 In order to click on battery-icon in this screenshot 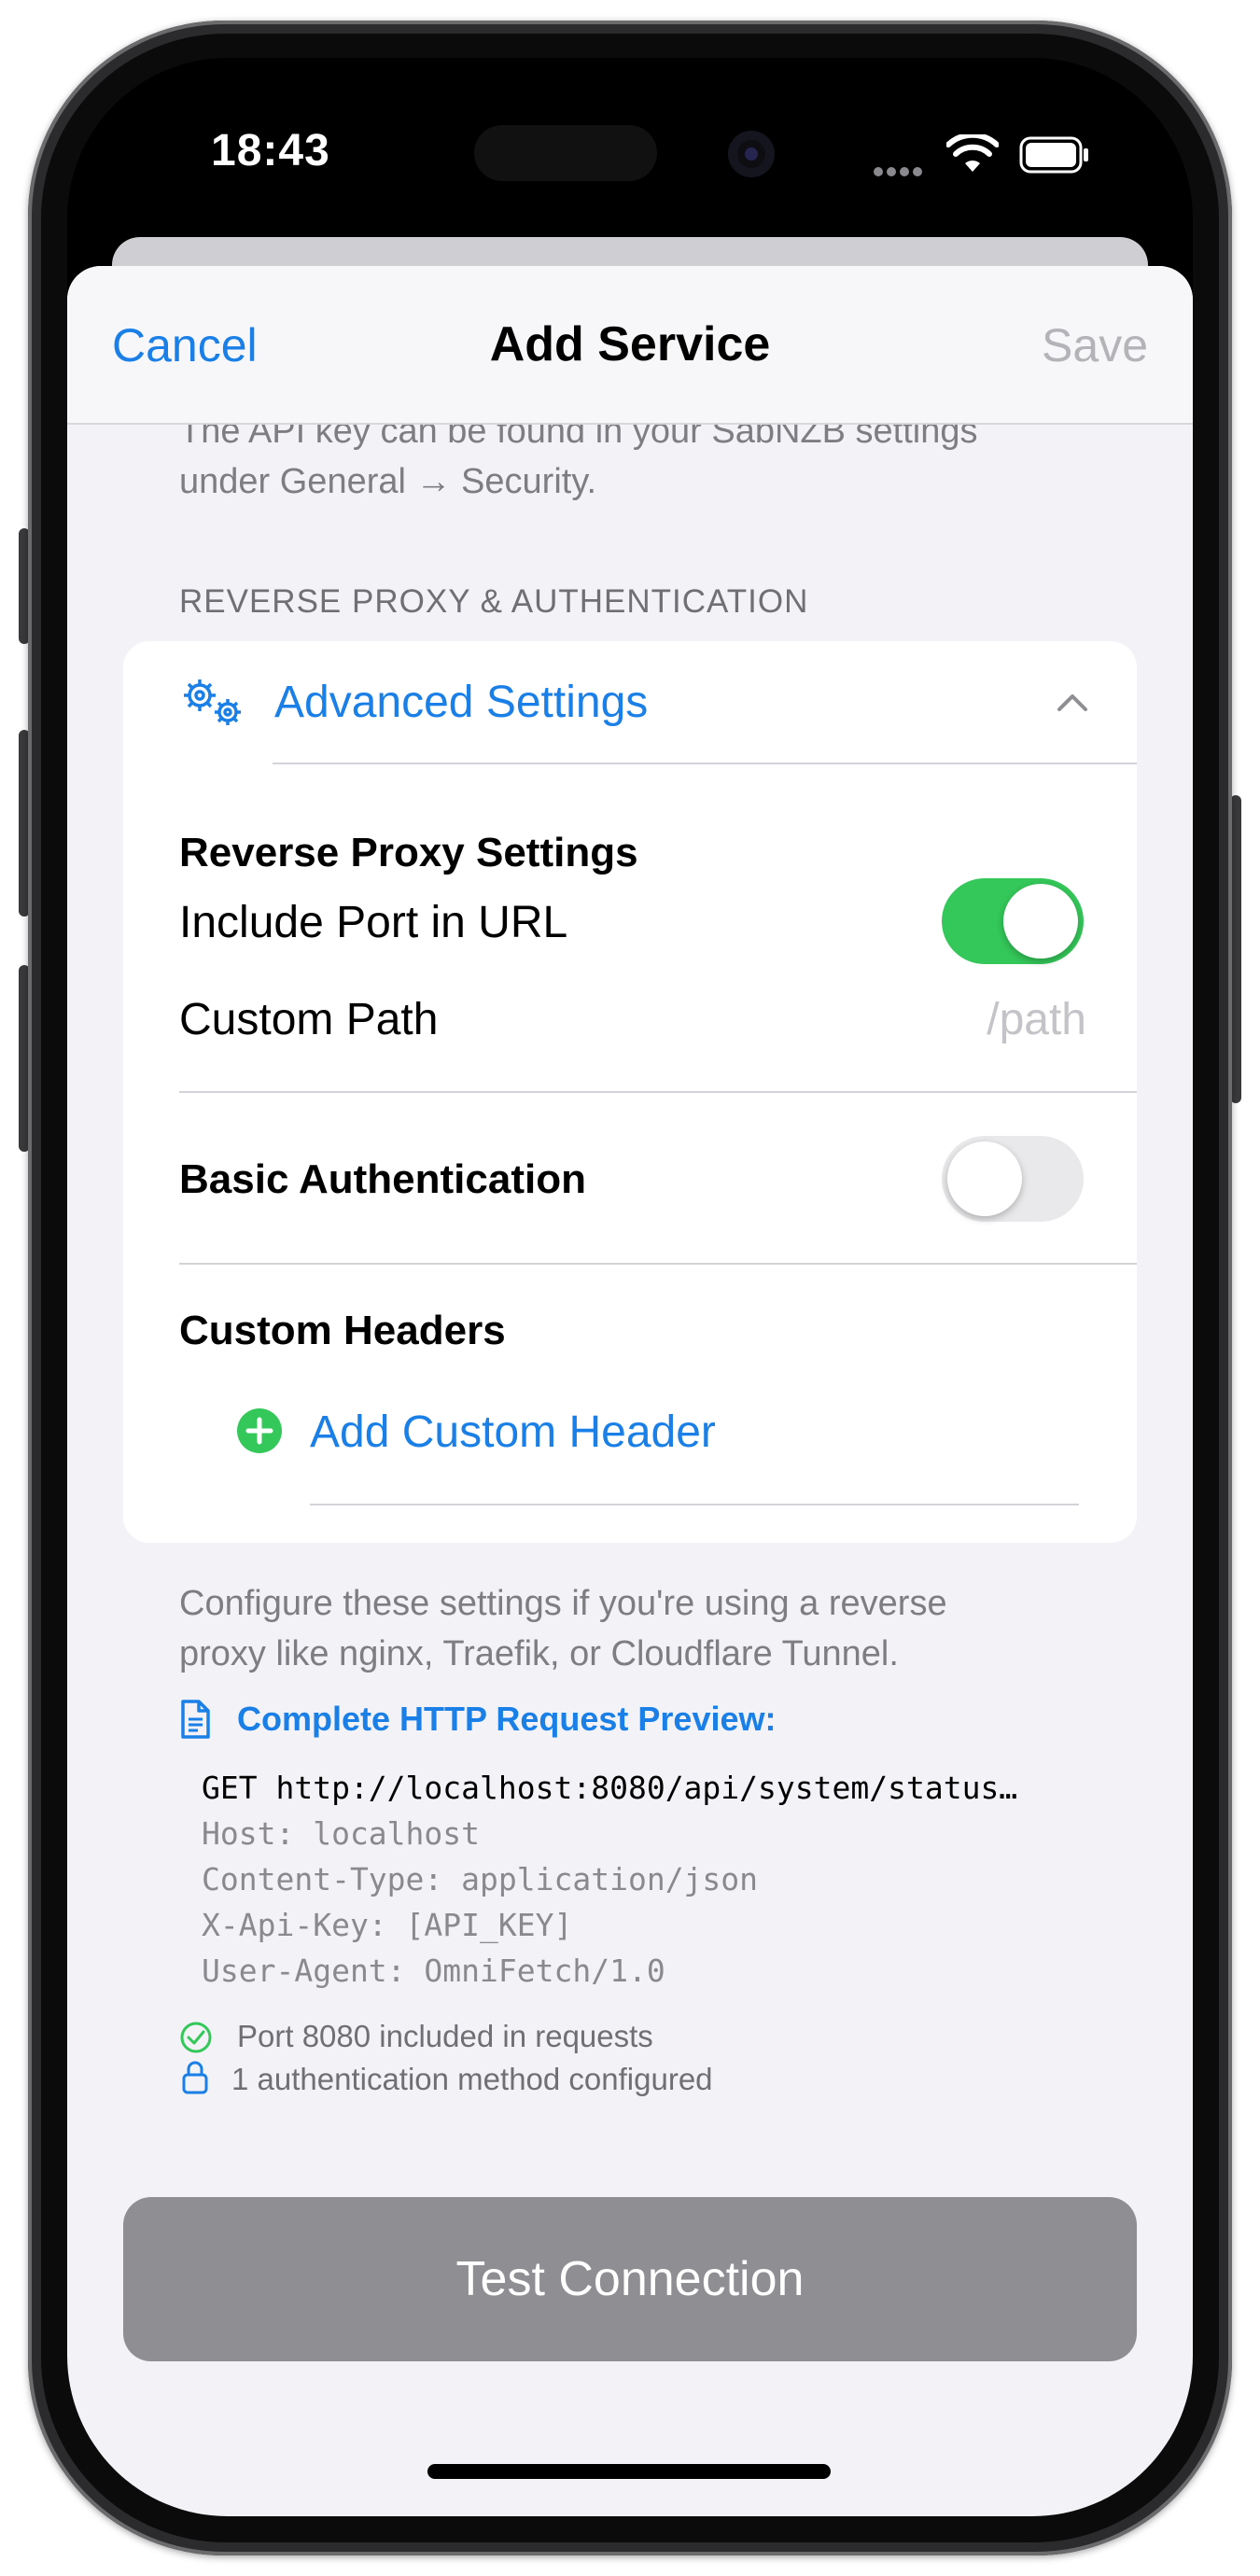, I will do `click(1053, 155)`.